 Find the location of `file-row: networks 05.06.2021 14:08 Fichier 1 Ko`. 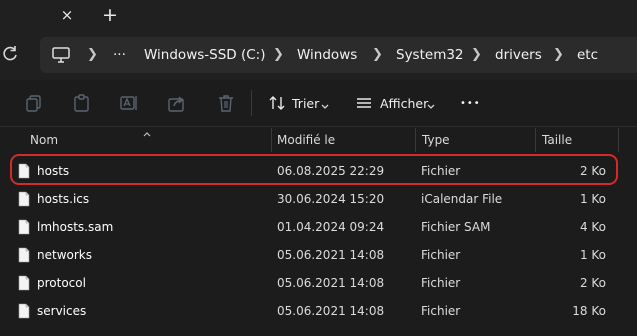

file-row: networks 05.06.2021 14:08 Fichier 1 Ko is located at coordinates (318, 255).